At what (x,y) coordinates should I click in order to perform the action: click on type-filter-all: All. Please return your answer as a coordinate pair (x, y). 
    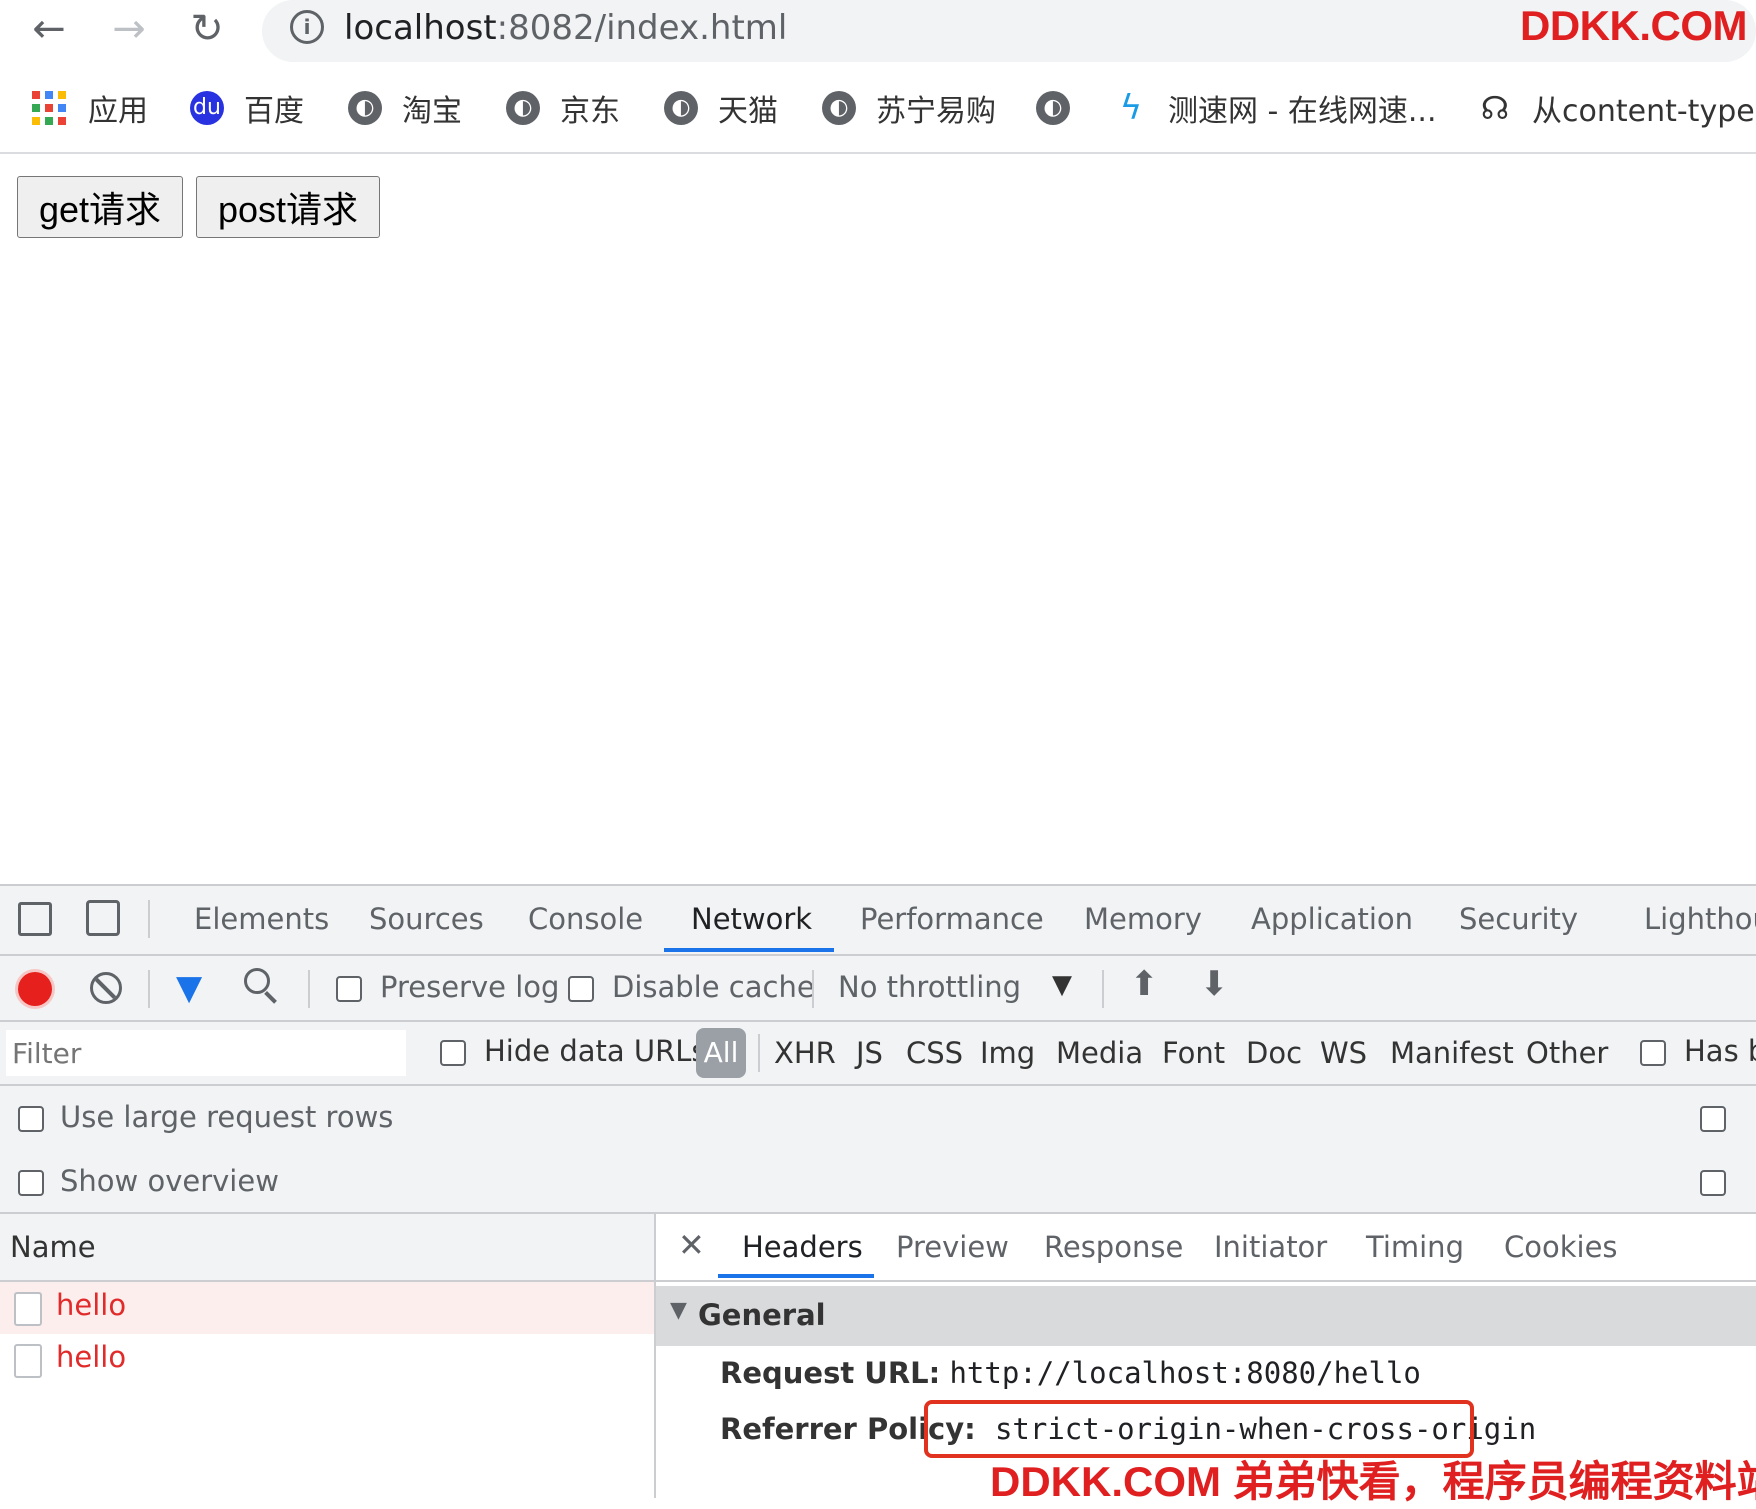
    Looking at the image, I should click on (721, 1053).